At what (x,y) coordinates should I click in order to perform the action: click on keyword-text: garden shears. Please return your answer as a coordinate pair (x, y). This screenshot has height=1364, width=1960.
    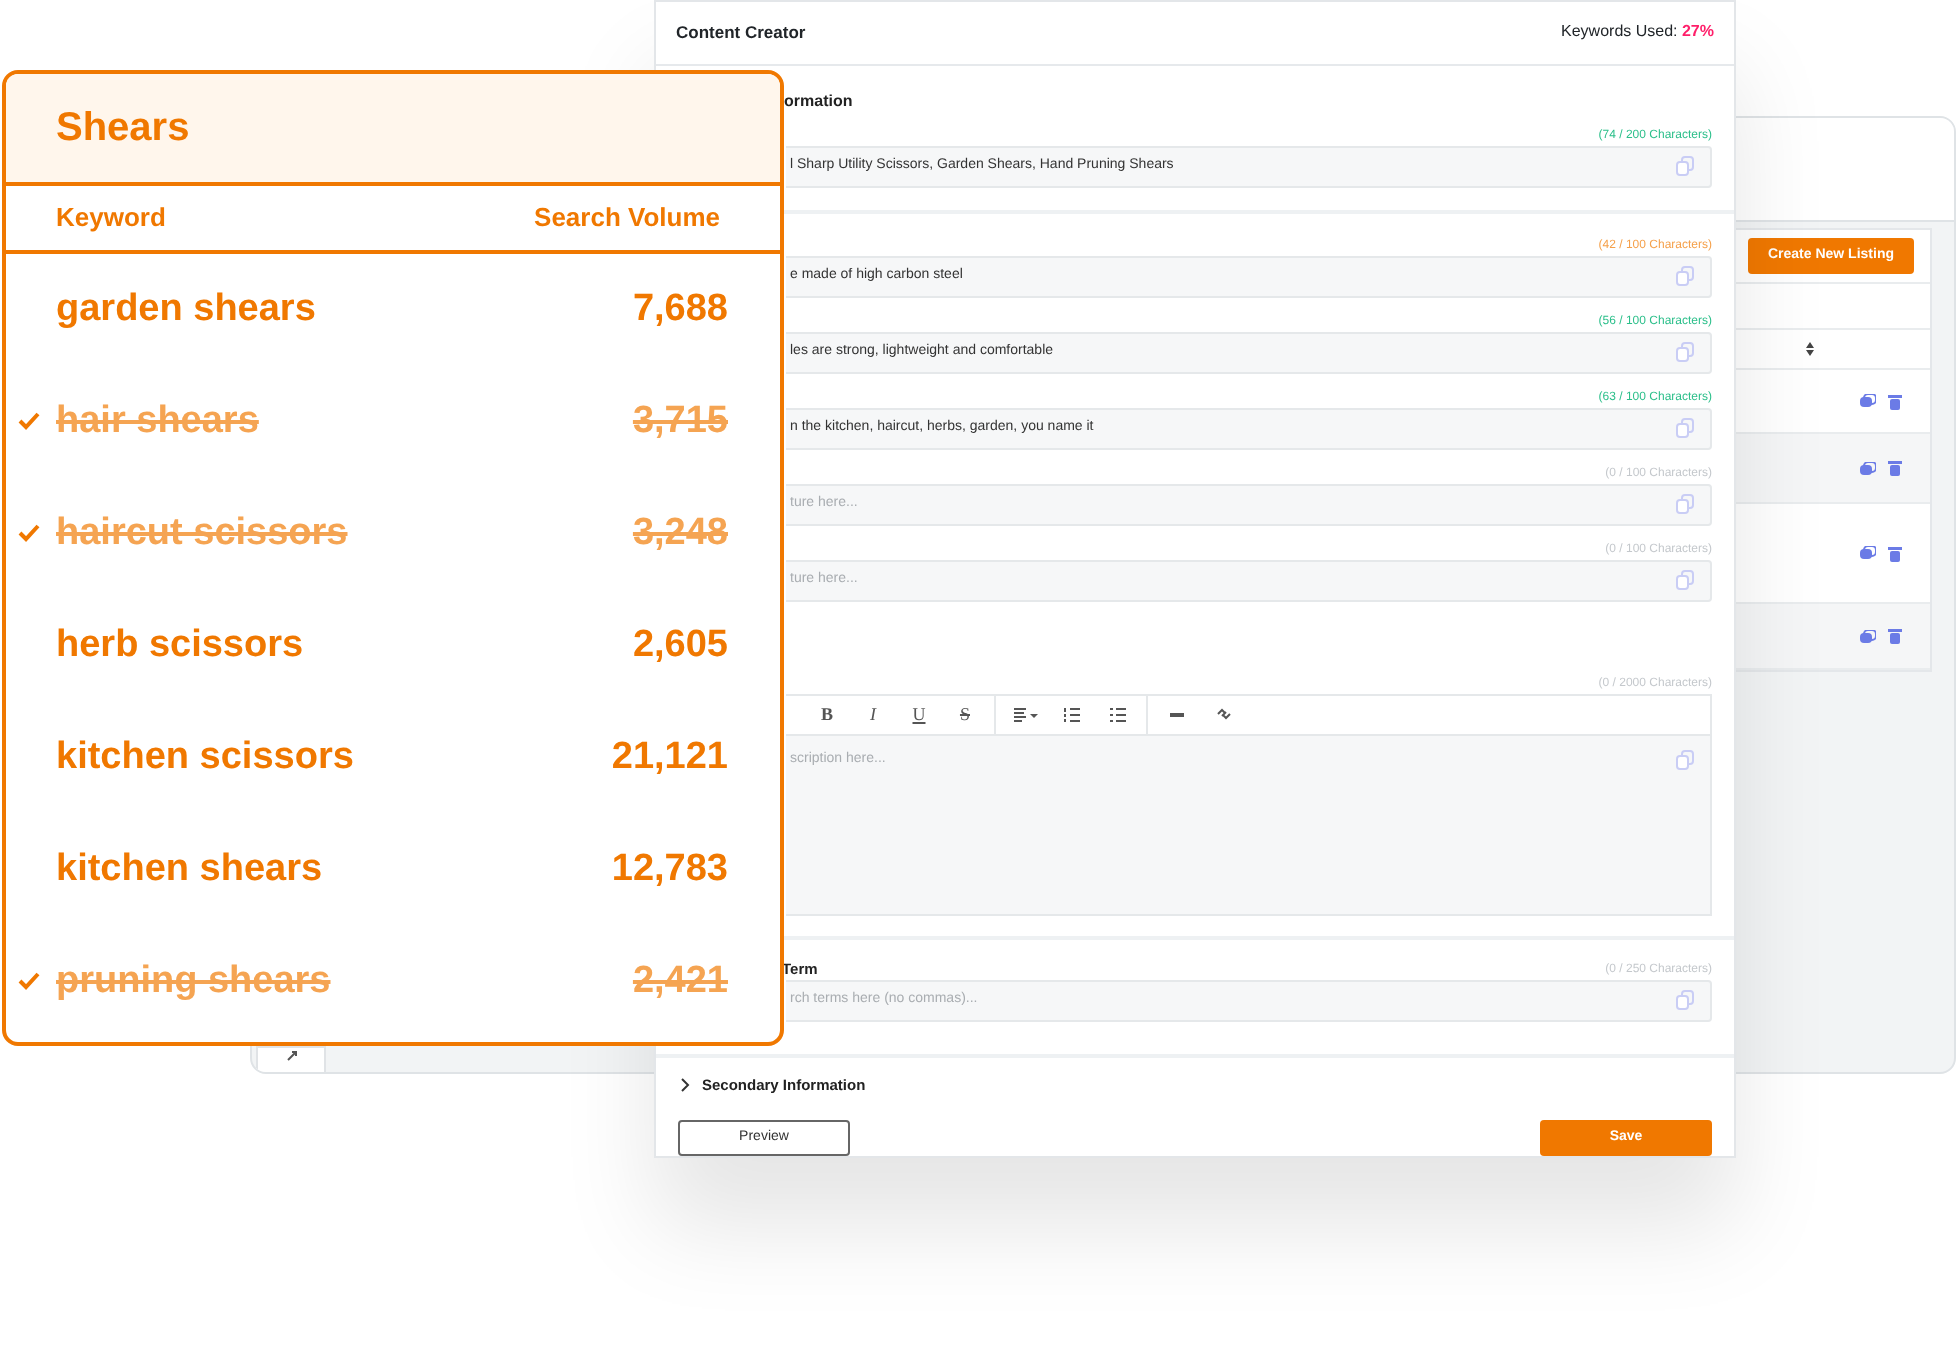
    Looking at the image, I should click on (186, 309).